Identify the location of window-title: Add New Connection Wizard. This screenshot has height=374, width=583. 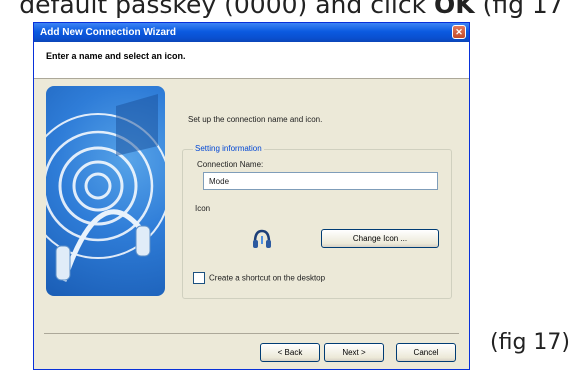
(108, 32).